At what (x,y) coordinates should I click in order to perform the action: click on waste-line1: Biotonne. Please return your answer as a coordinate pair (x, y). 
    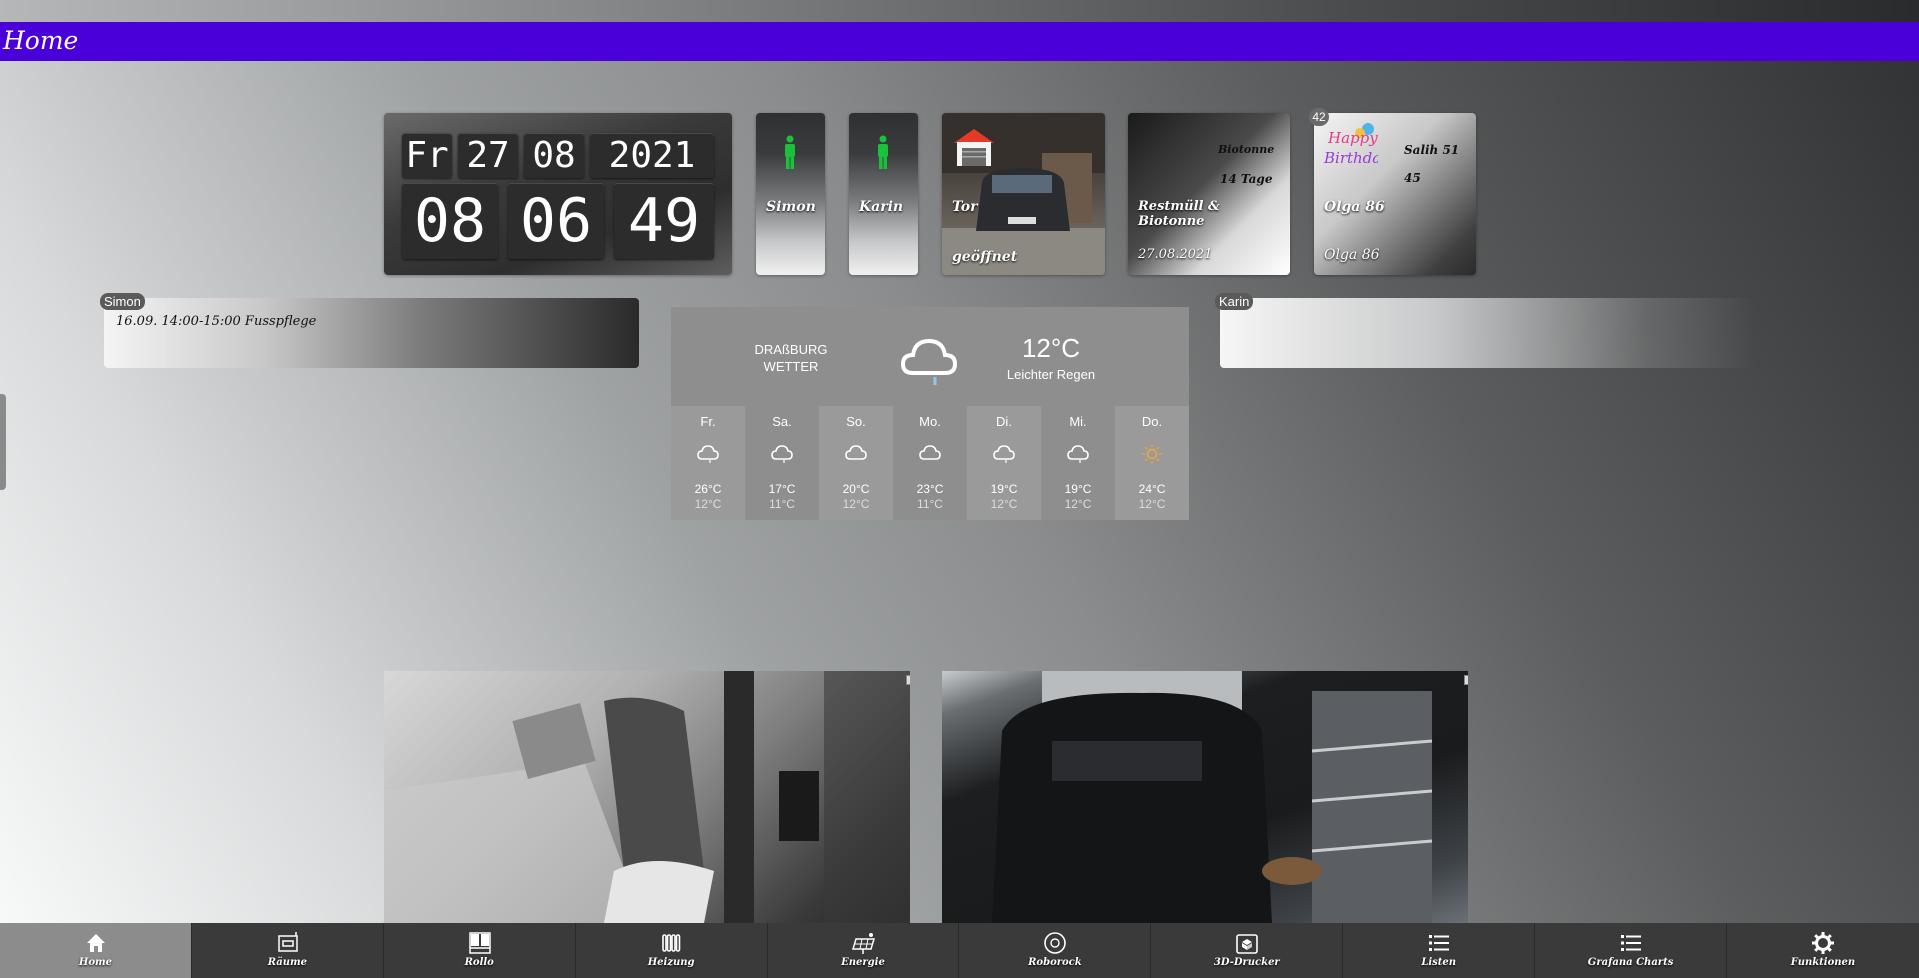
    Looking at the image, I should click on (1246, 149).